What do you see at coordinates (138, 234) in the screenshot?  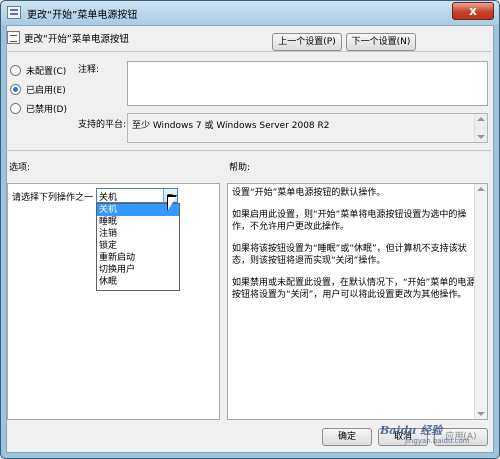 I see `dropdown-option: 注销` at bounding box center [138, 234].